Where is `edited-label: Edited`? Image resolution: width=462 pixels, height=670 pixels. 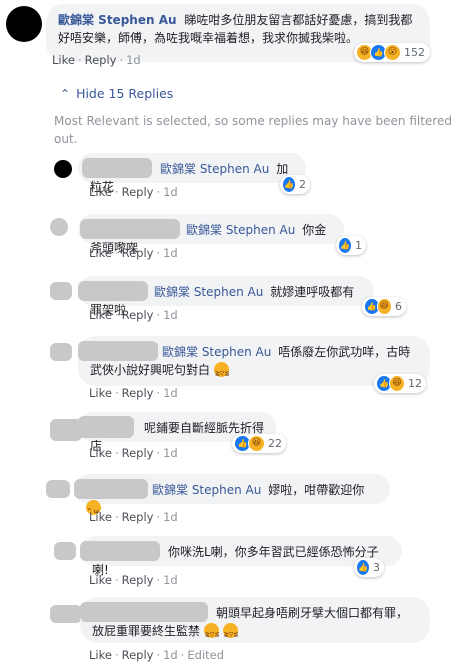 edited-label: Edited is located at coordinates (205, 655).